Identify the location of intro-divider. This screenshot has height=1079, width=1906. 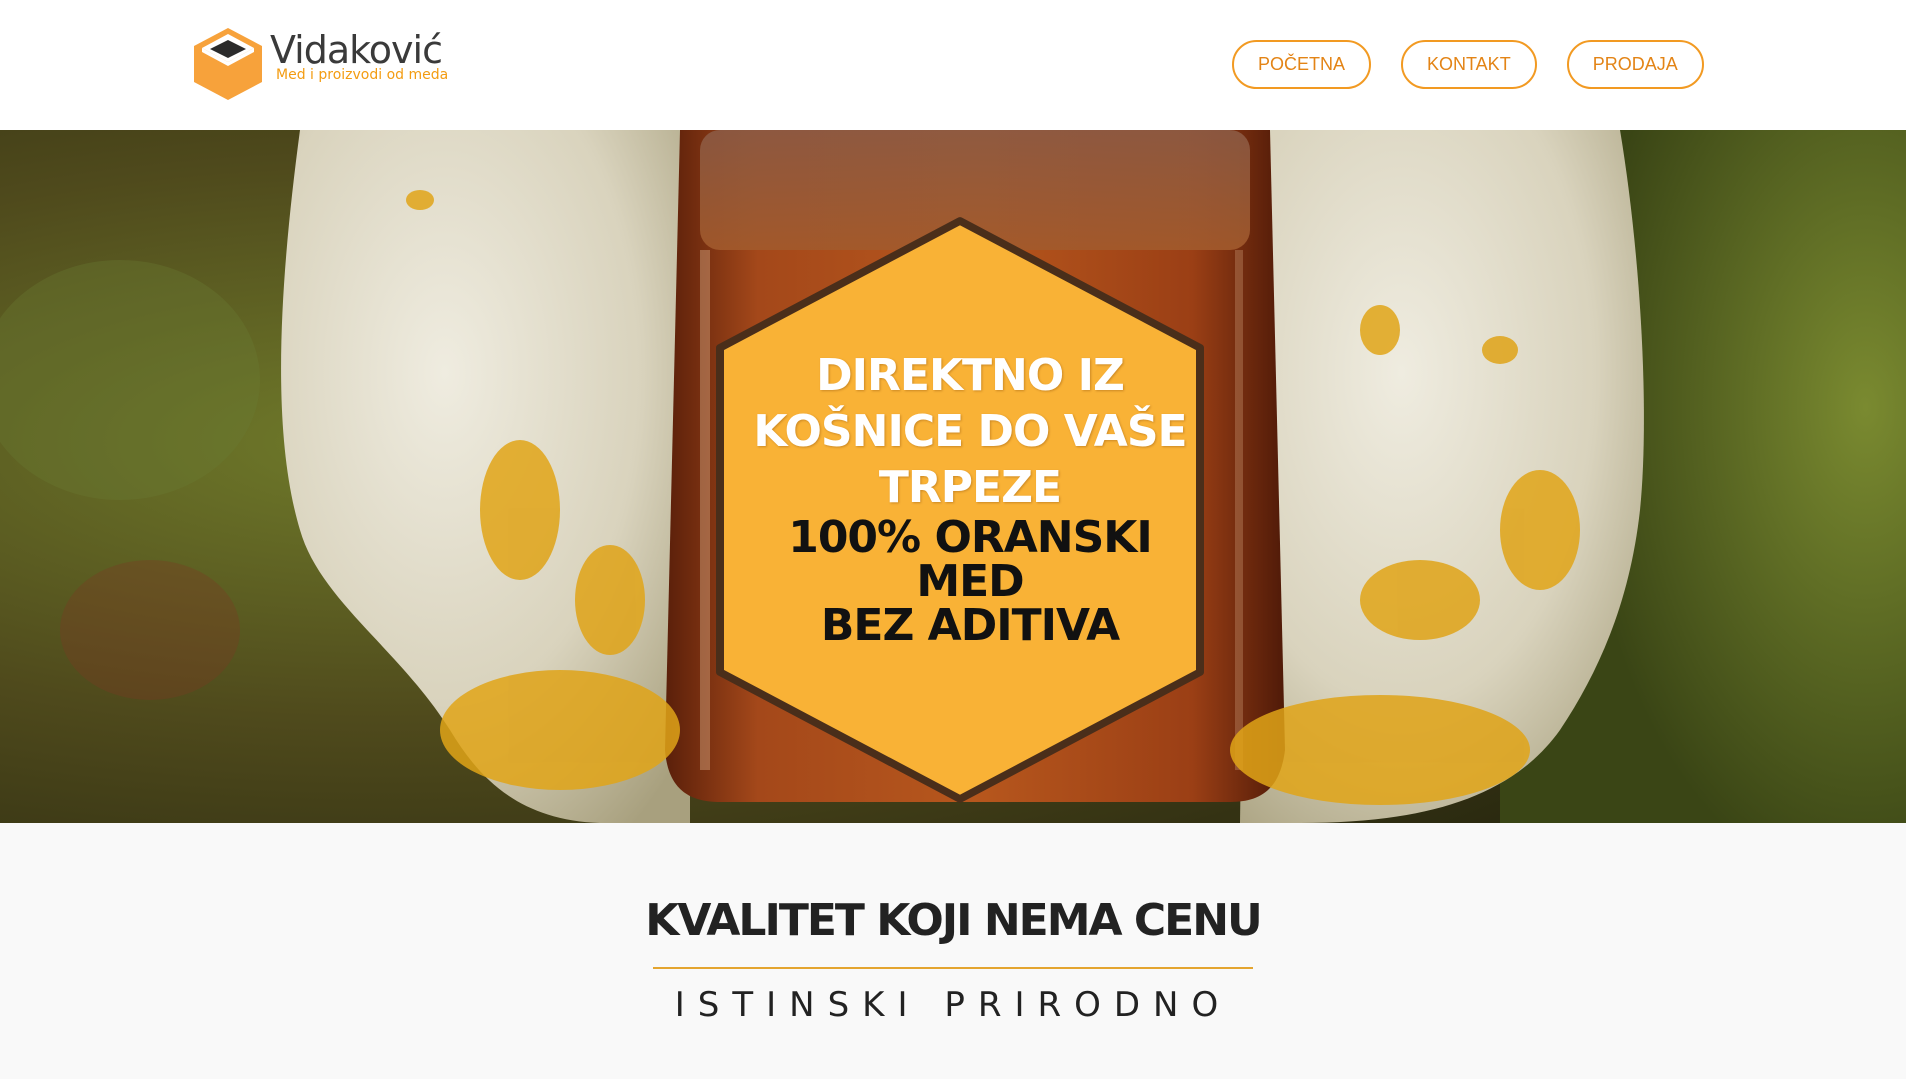
(953, 968).